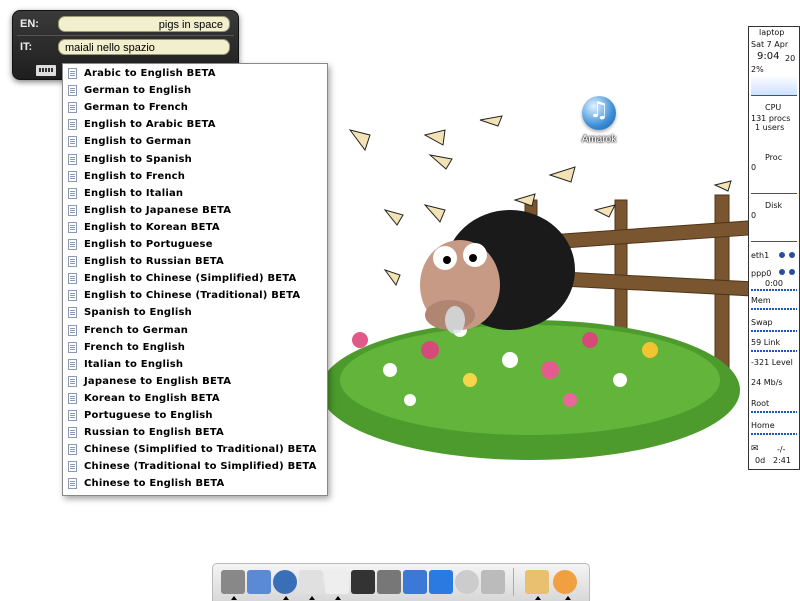  What do you see at coordinates (150, 125) in the screenshot?
I see `menu-item-label: English to Arabic BETA` at bounding box center [150, 125].